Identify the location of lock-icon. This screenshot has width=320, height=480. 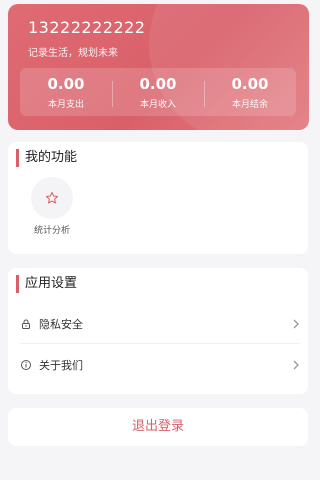
(26, 324).